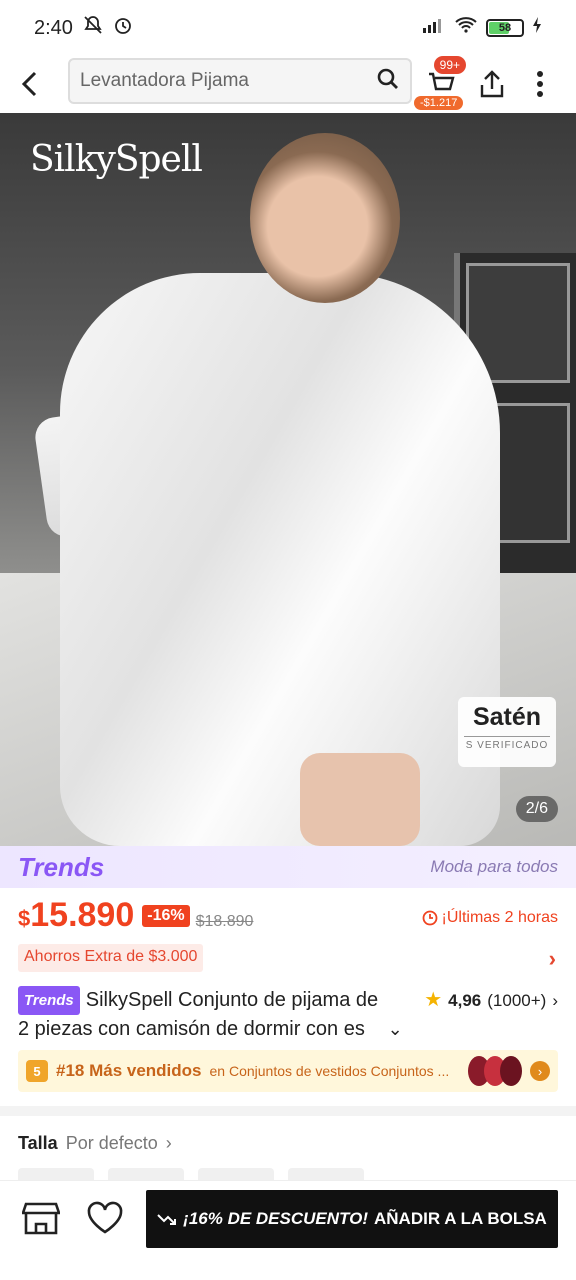  Describe the element at coordinates (288, 1268) in the screenshot. I see `gesture-bar` at that location.